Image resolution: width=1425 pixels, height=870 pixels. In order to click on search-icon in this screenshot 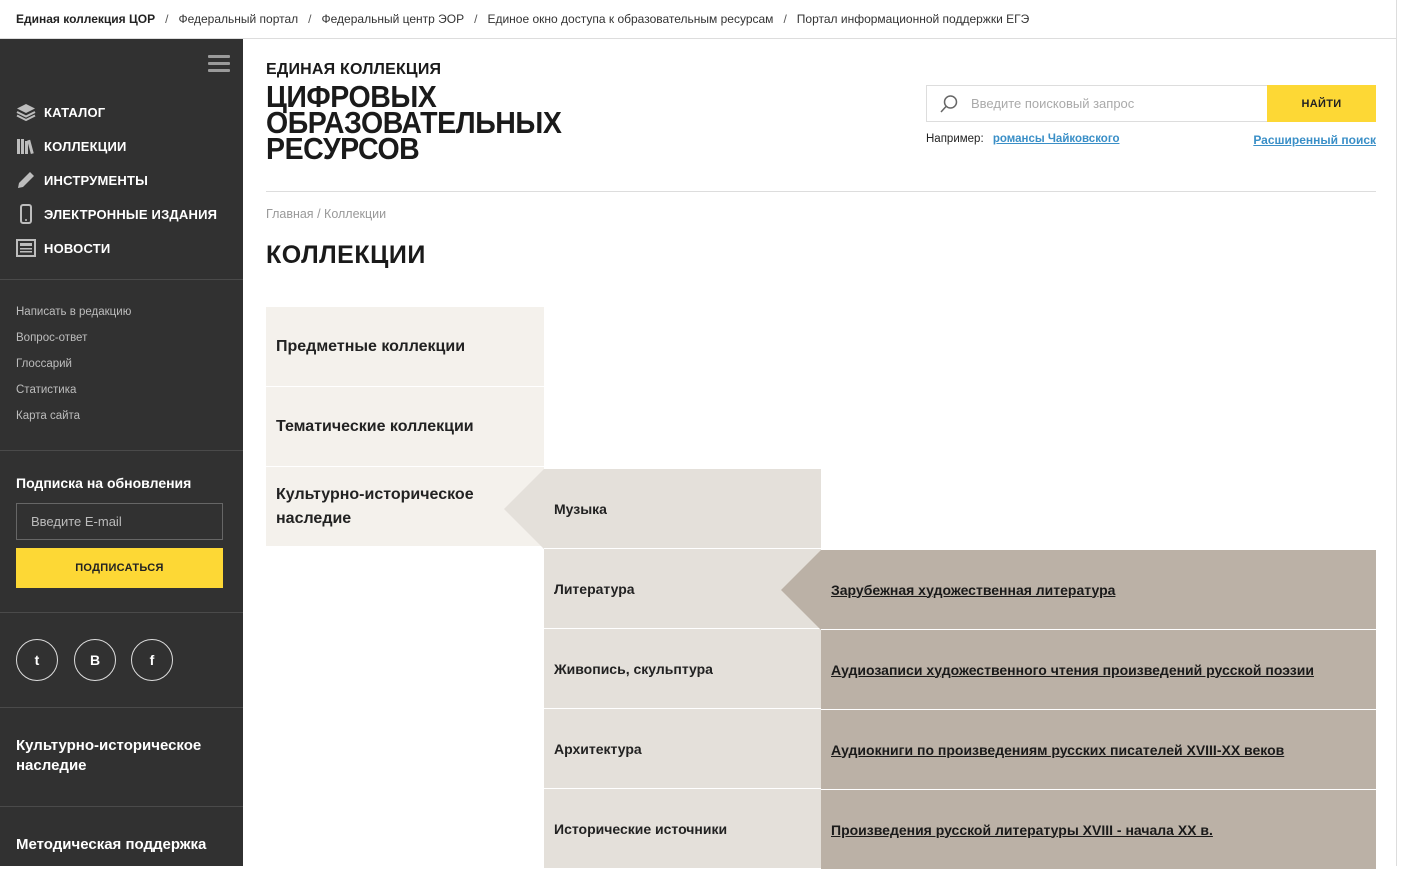, I will do `click(949, 104)`.